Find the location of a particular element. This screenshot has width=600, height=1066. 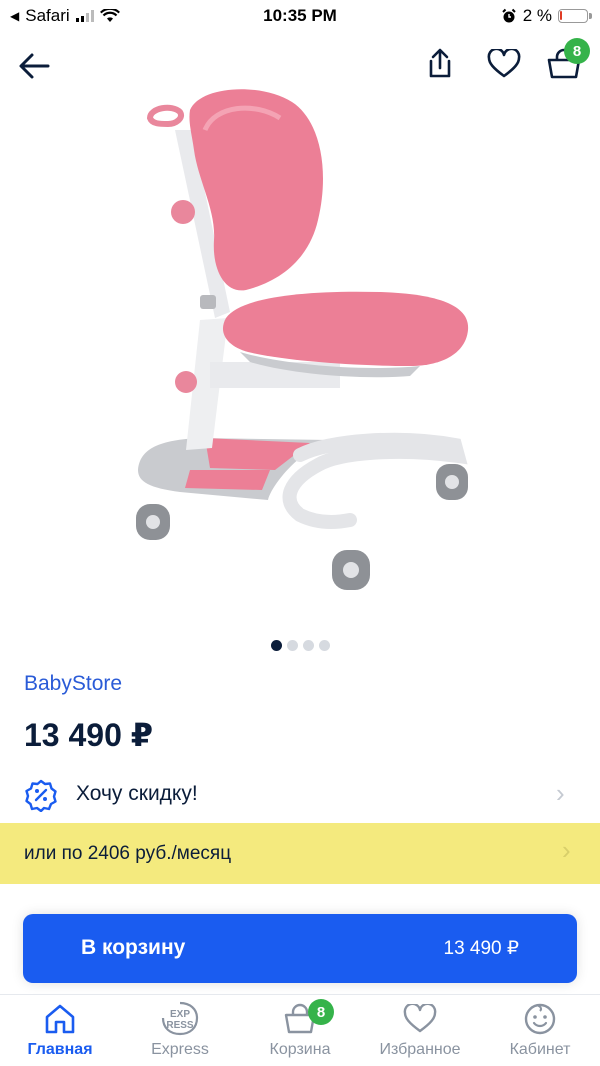

battery-icon is located at coordinates (575, 16).